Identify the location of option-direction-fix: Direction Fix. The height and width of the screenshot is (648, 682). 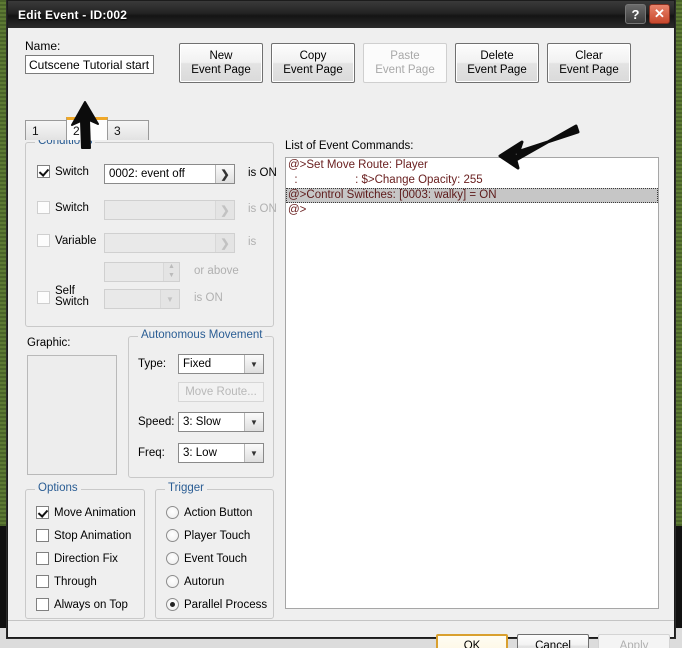
(77, 558).